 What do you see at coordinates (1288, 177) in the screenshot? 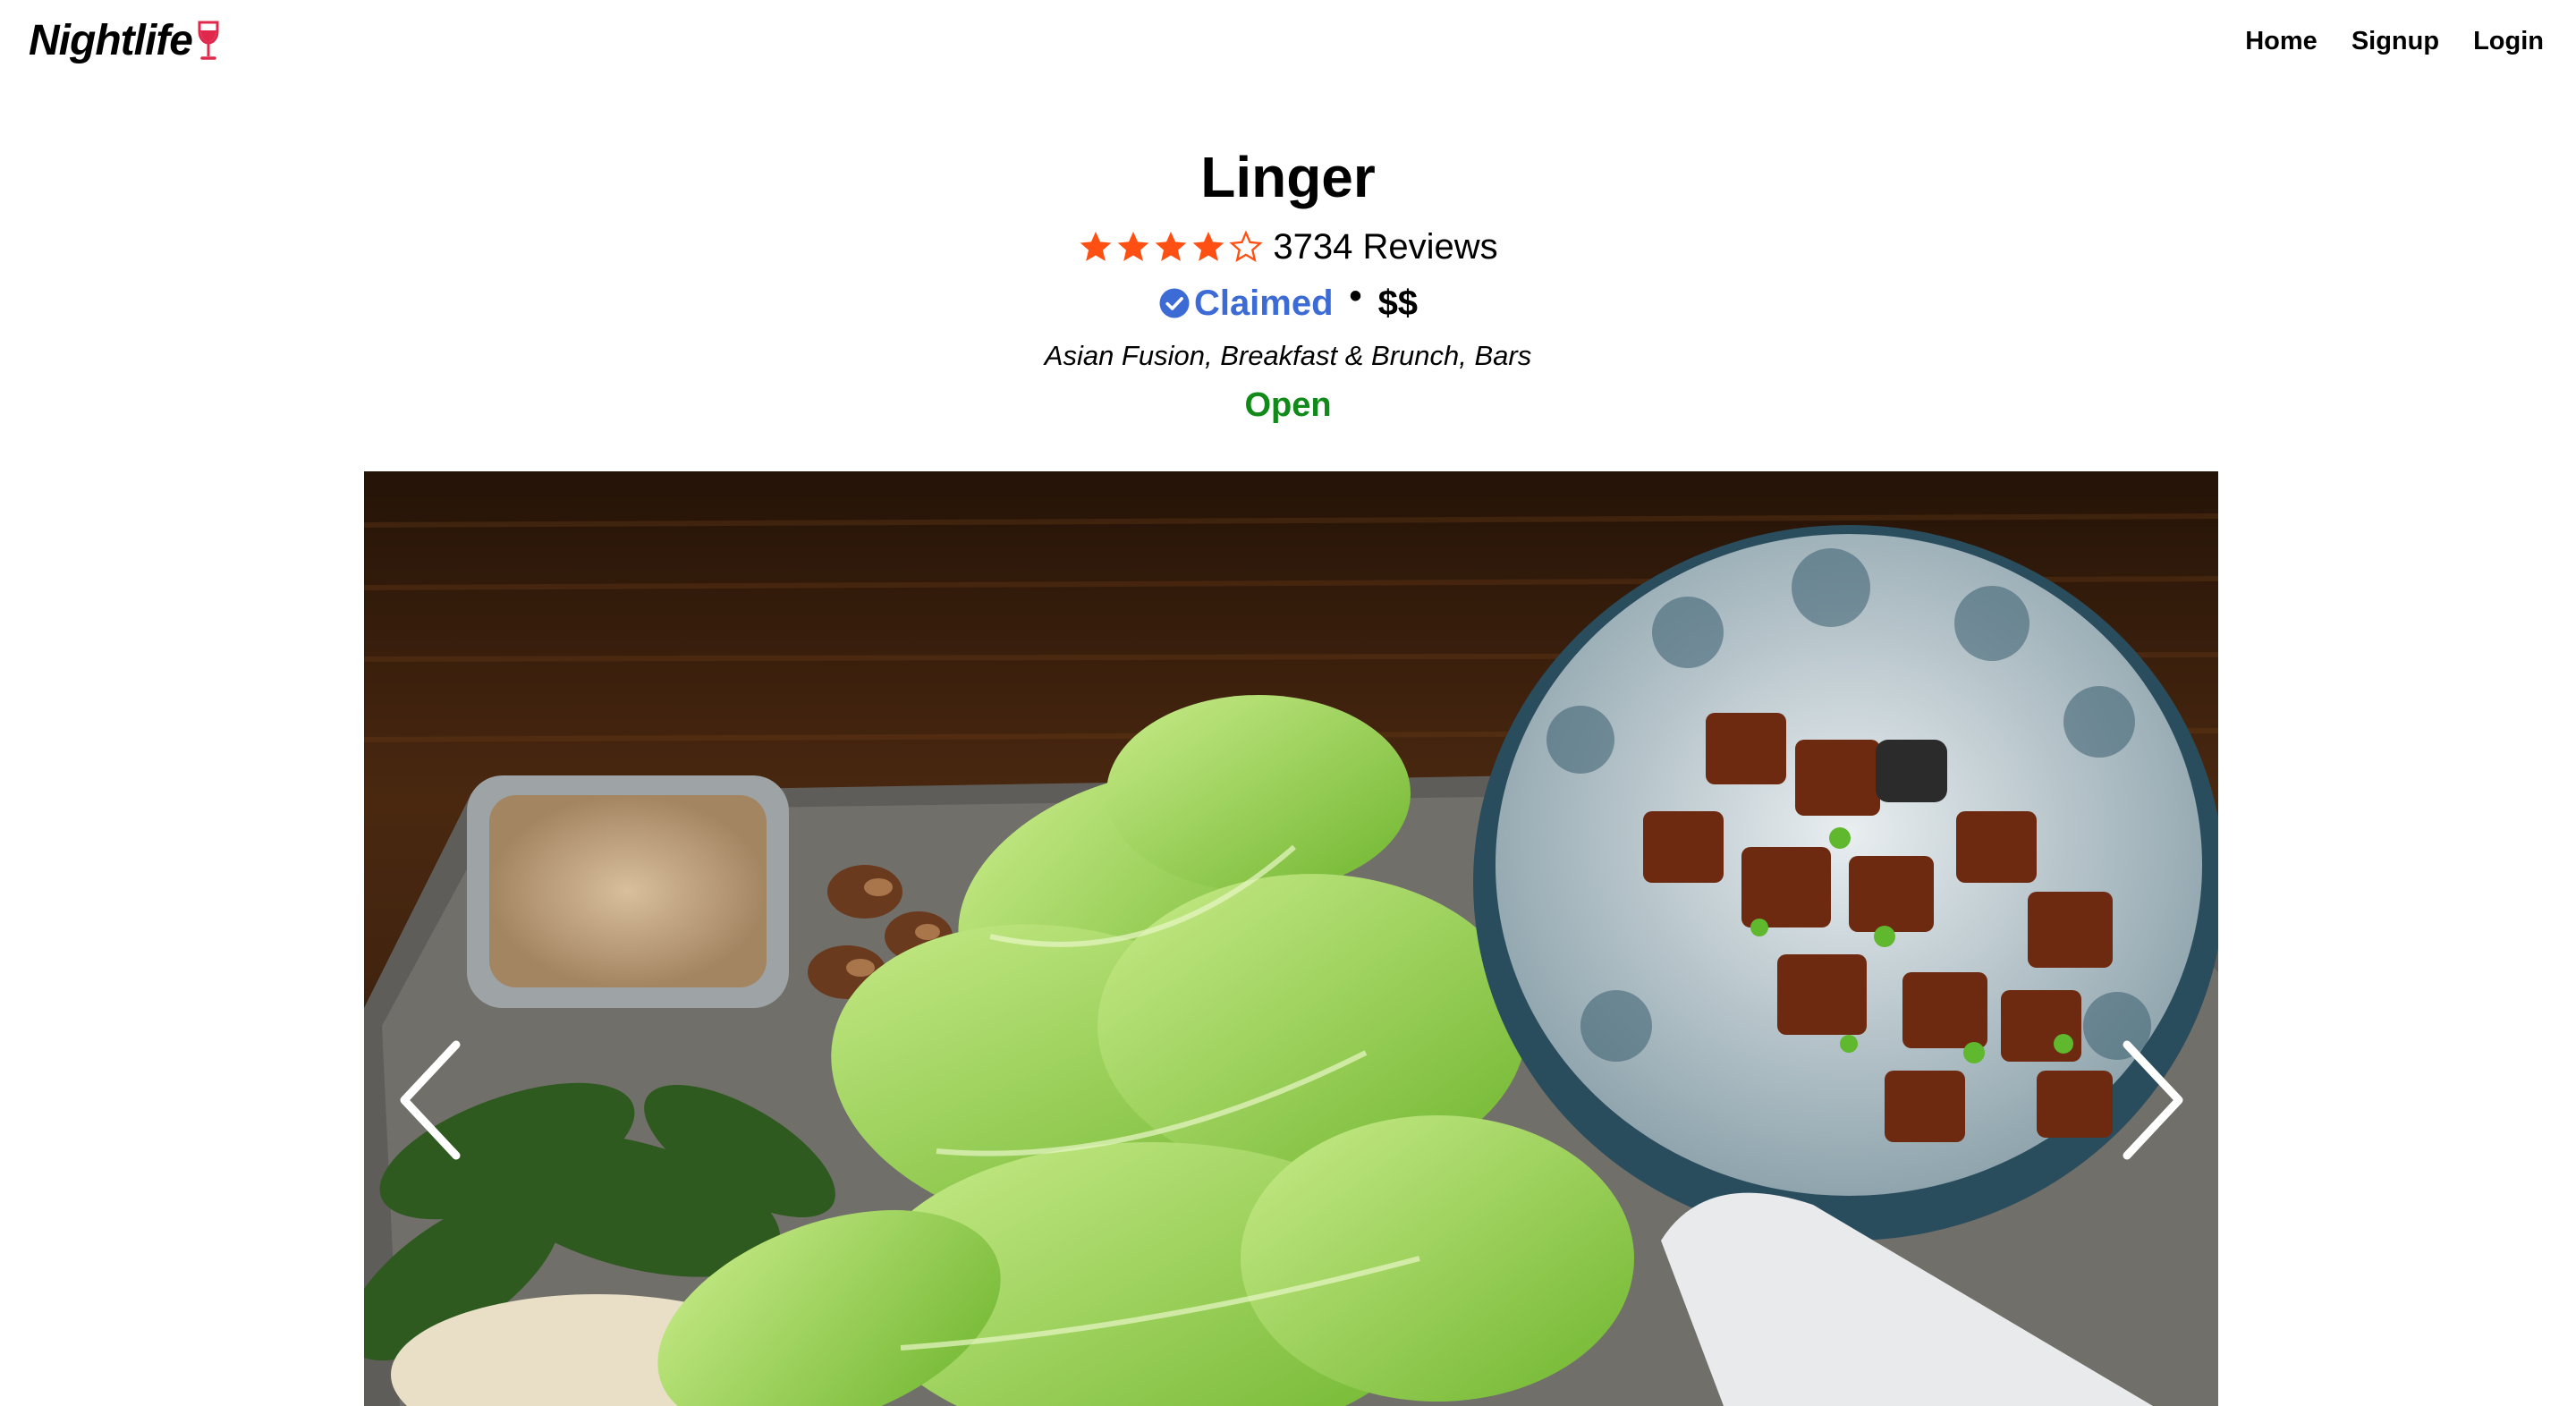
I see `business-name: Linger` at bounding box center [1288, 177].